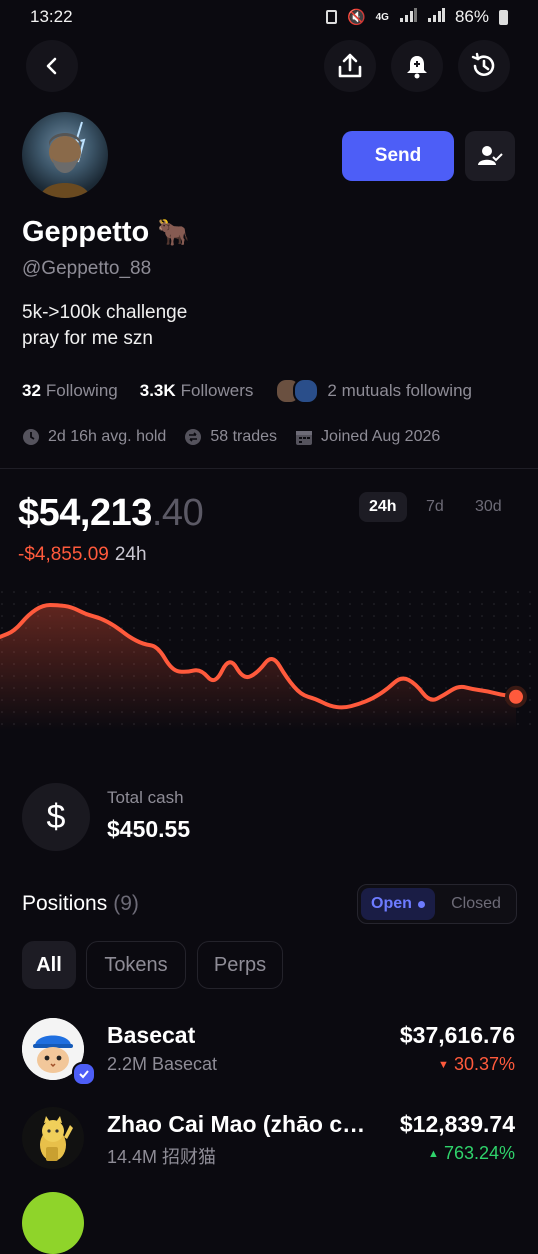 Image resolution: width=538 pixels, height=1254 pixels. I want to click on open-closed-toggle: Open Closed, so click(437, 904).